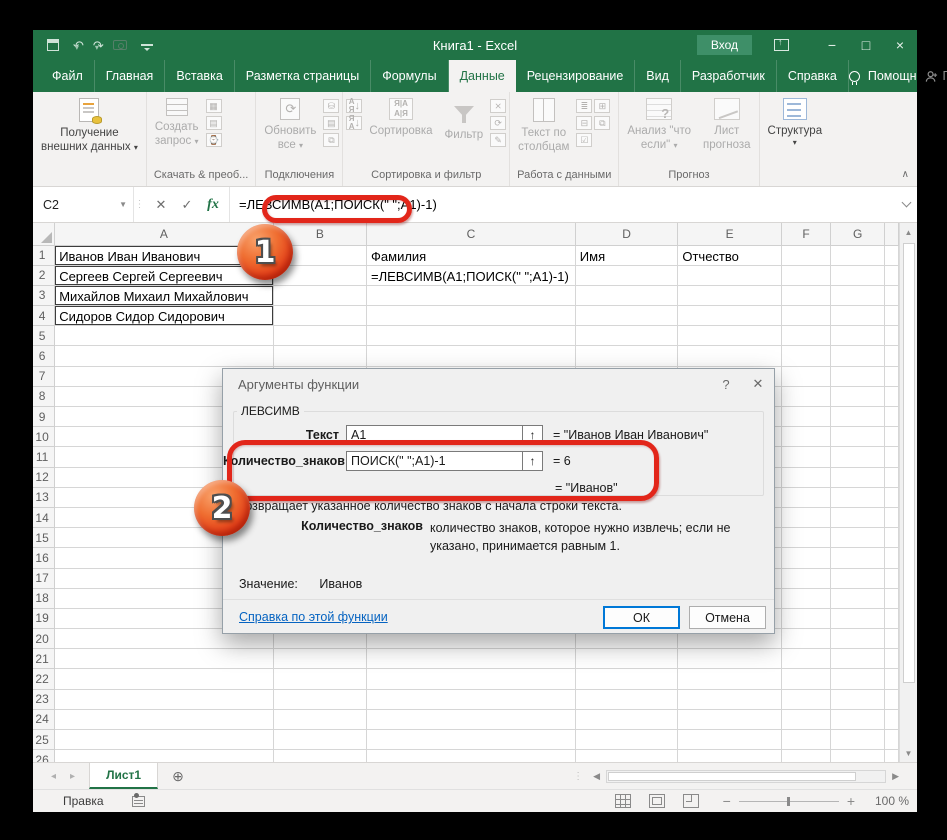 The height and width of the screenshot is (840, 947). Describe the element at coordinates (164, 679) in the screenshot. I see `cell-A22` at that location.